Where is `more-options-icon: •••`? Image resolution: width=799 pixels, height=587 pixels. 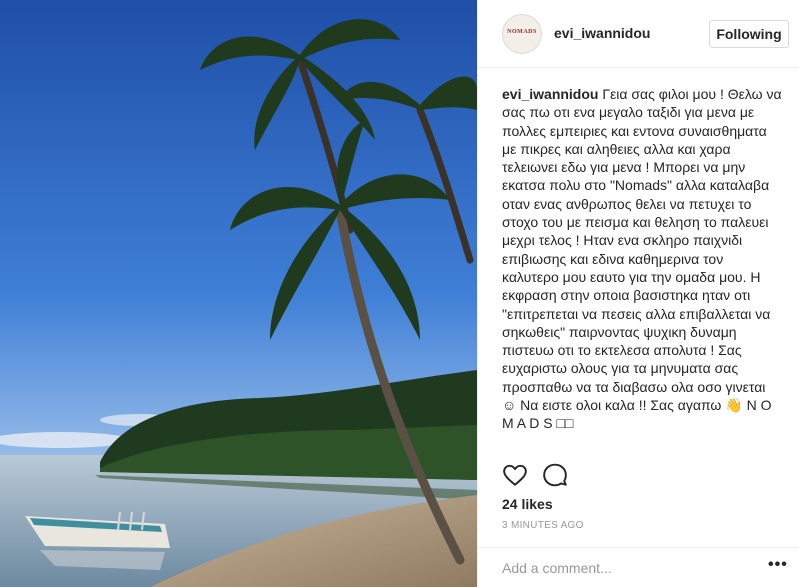 more-options-icon: ••• is located at coordinates (778, 565).